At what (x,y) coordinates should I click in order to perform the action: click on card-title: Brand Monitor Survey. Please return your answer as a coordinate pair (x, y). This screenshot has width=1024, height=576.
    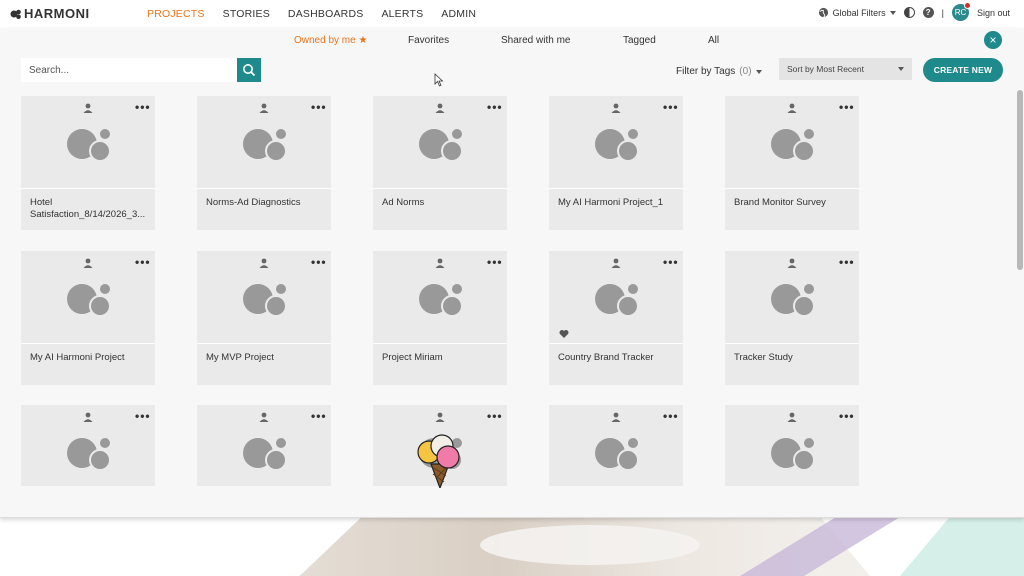
    Looking at the image, I should click on (792, 209).